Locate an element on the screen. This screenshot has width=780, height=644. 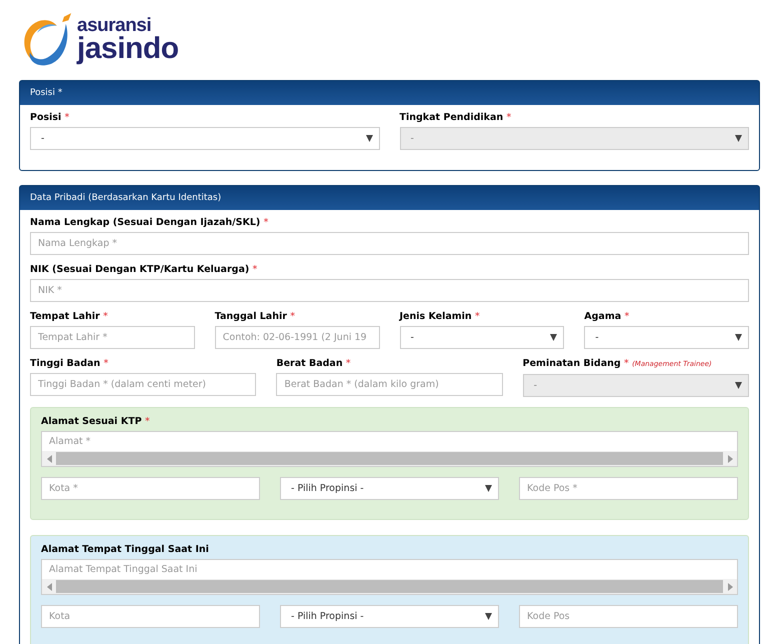
input-field: Nama Lengkap * is located at coordinates (389, 243).